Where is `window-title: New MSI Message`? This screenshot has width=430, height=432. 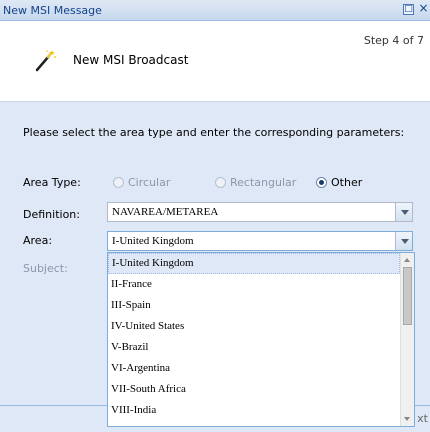
window-title: New MSI Message is located at coordinates (52, 10).